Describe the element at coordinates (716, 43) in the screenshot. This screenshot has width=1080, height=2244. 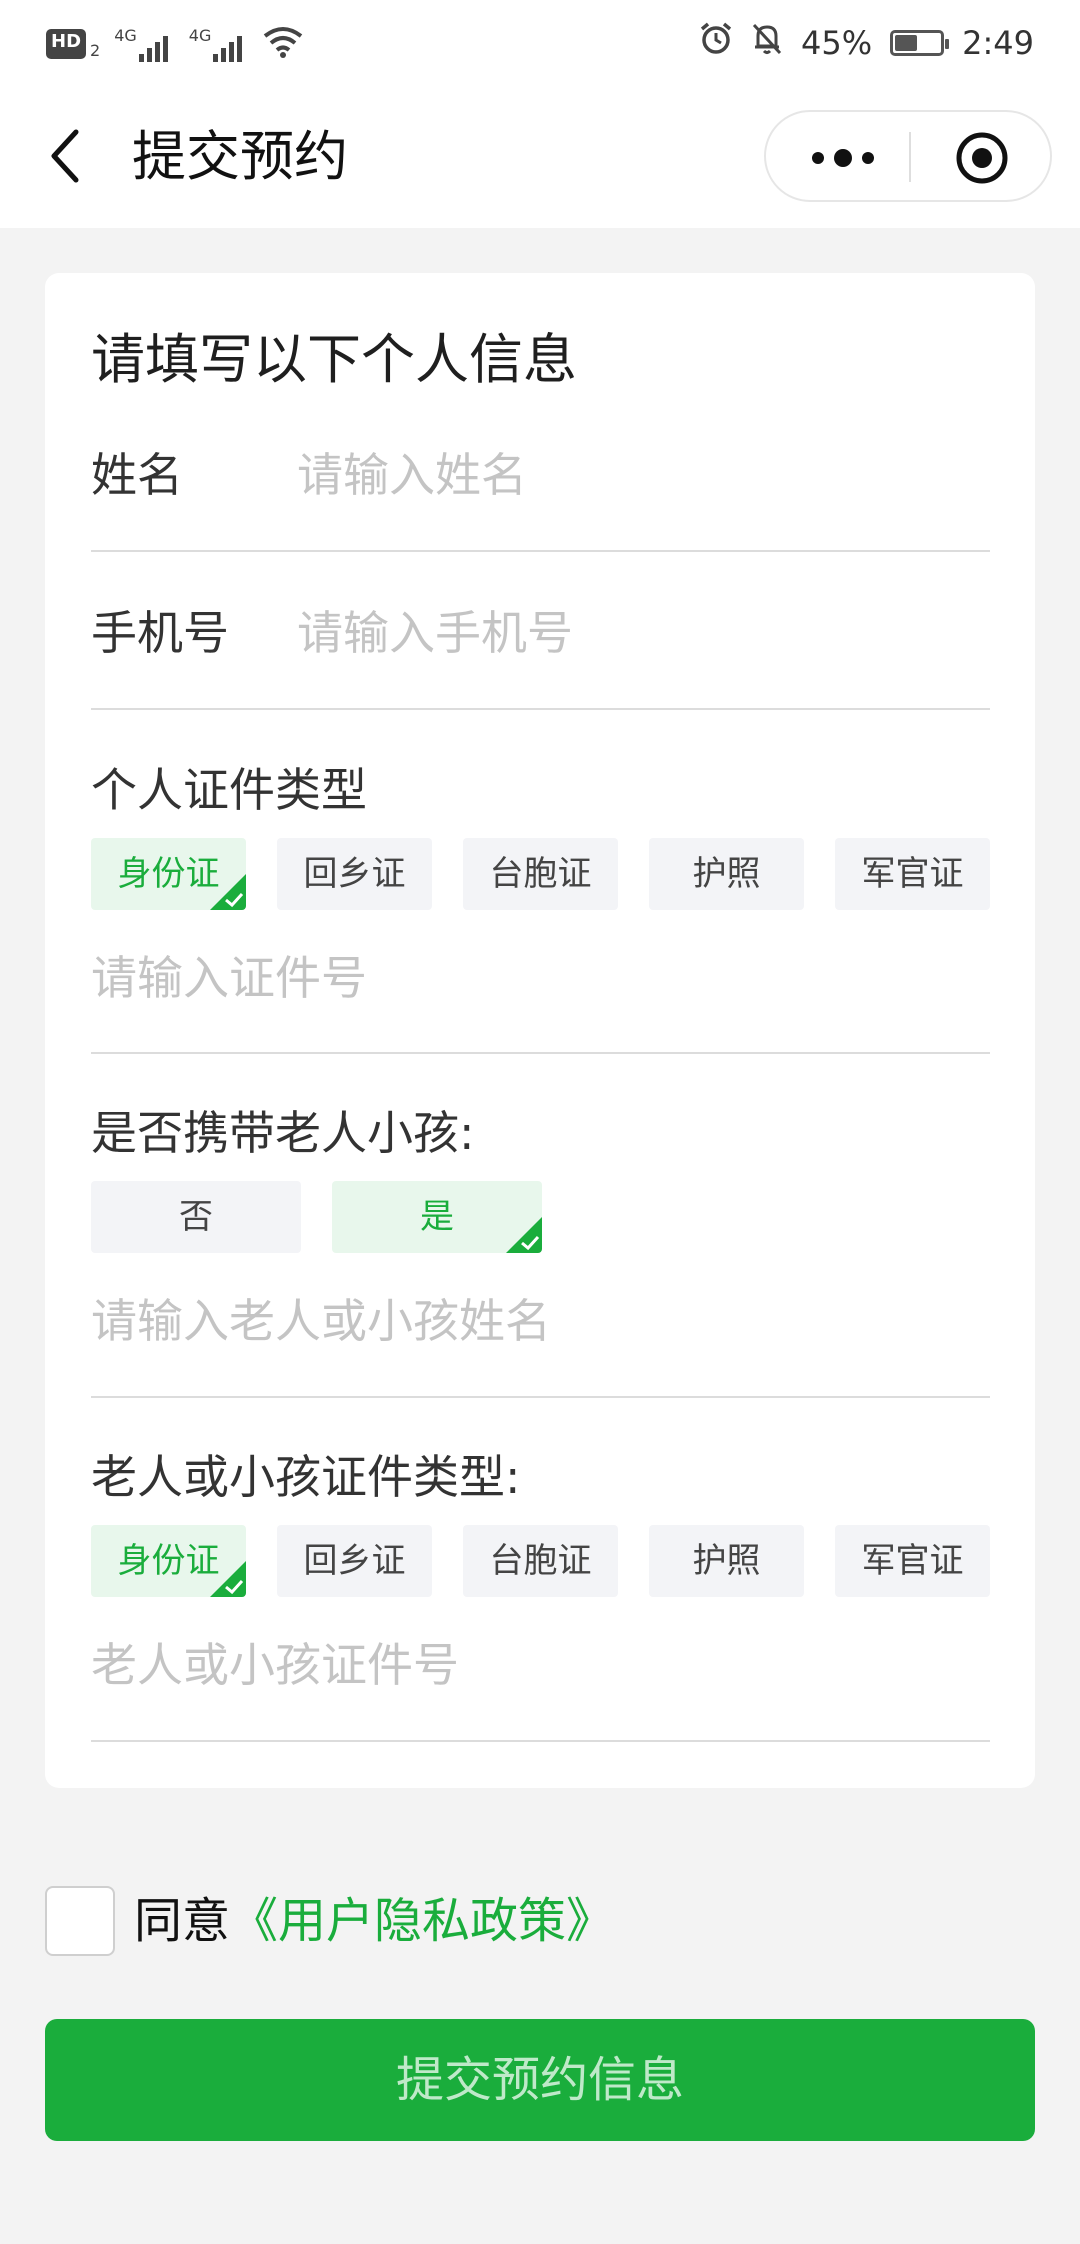
I see `alarm-icon` at that location.